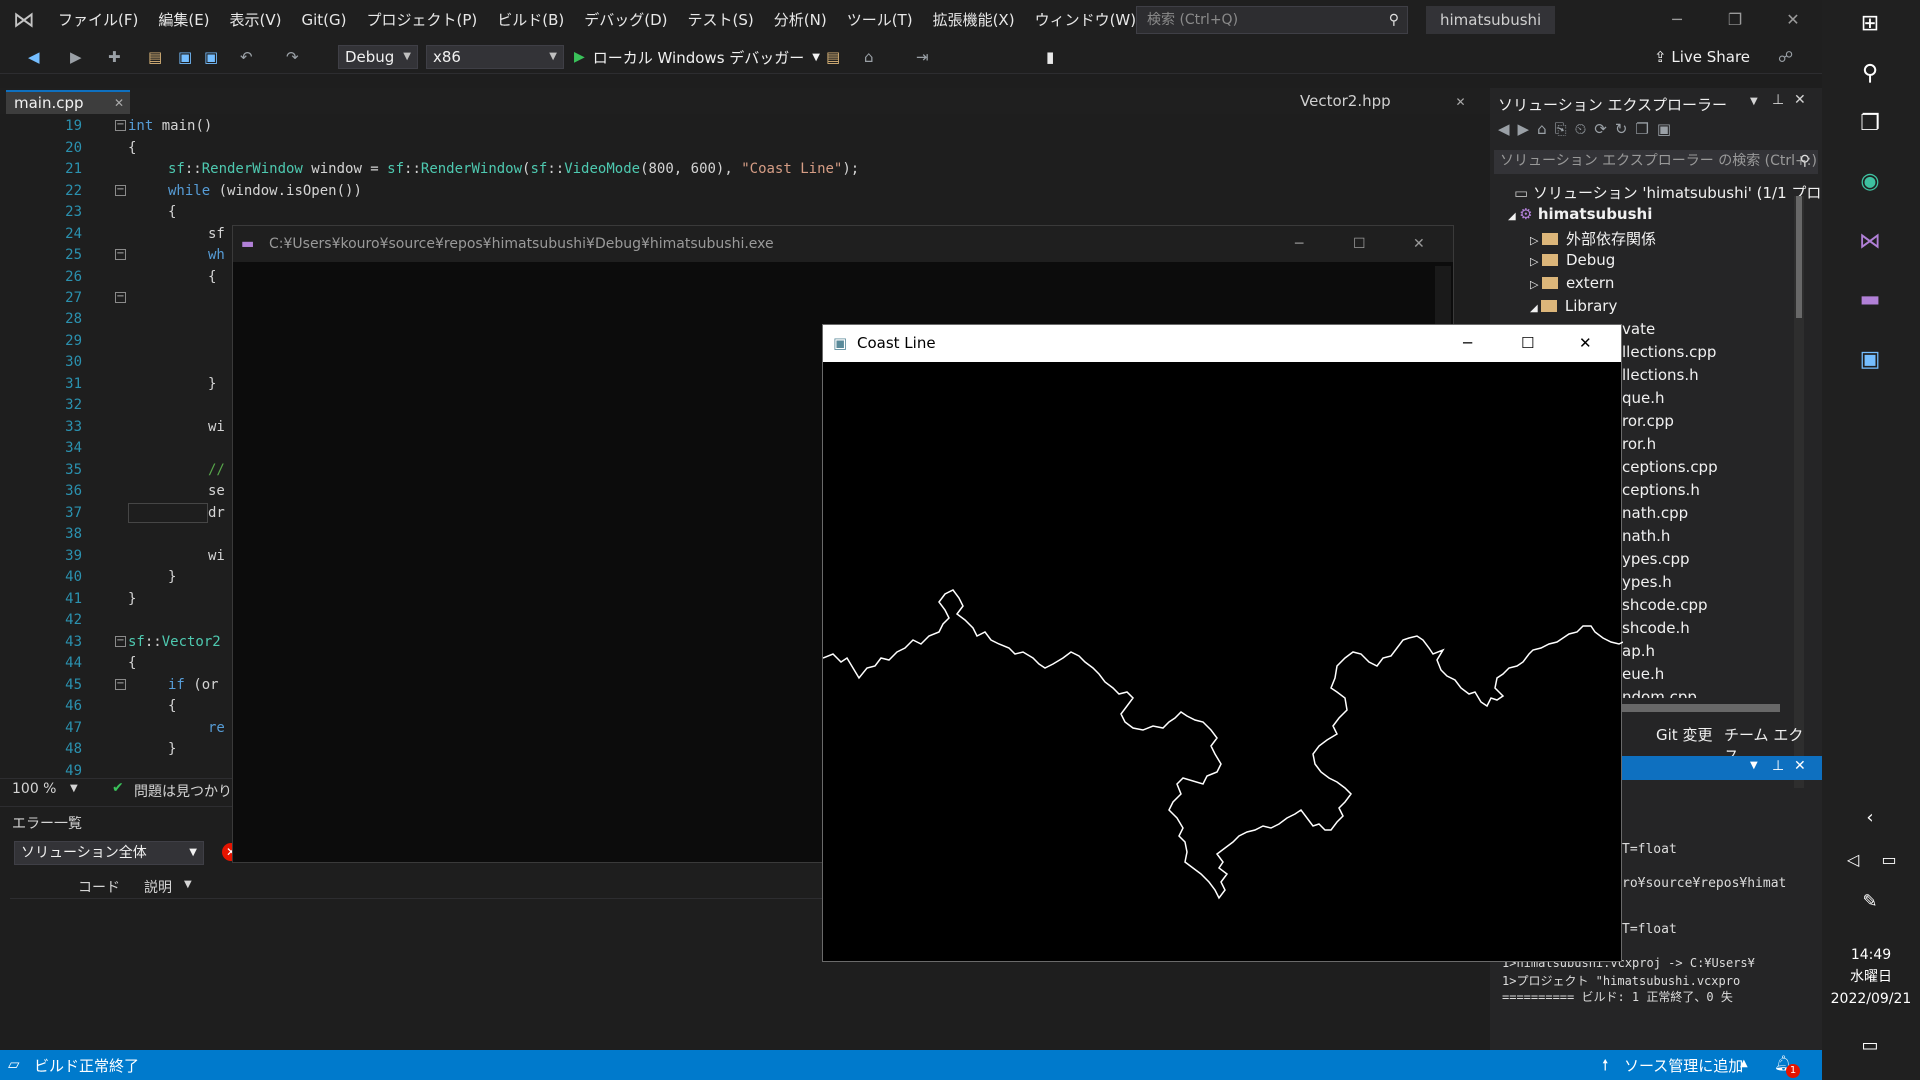 This screenshot has width=1920, height=1080. I want to click on menu-build: ビルド(B), so click(530, 20).